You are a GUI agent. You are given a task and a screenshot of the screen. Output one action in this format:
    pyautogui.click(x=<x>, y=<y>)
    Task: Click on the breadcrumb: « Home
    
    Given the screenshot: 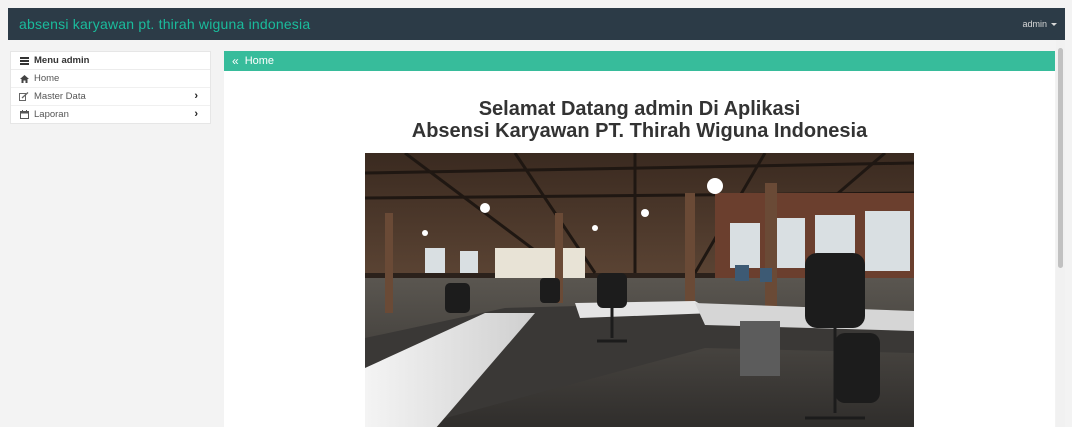 What is the action you would take?
    pyautogui.click(x=639, y=61)
    